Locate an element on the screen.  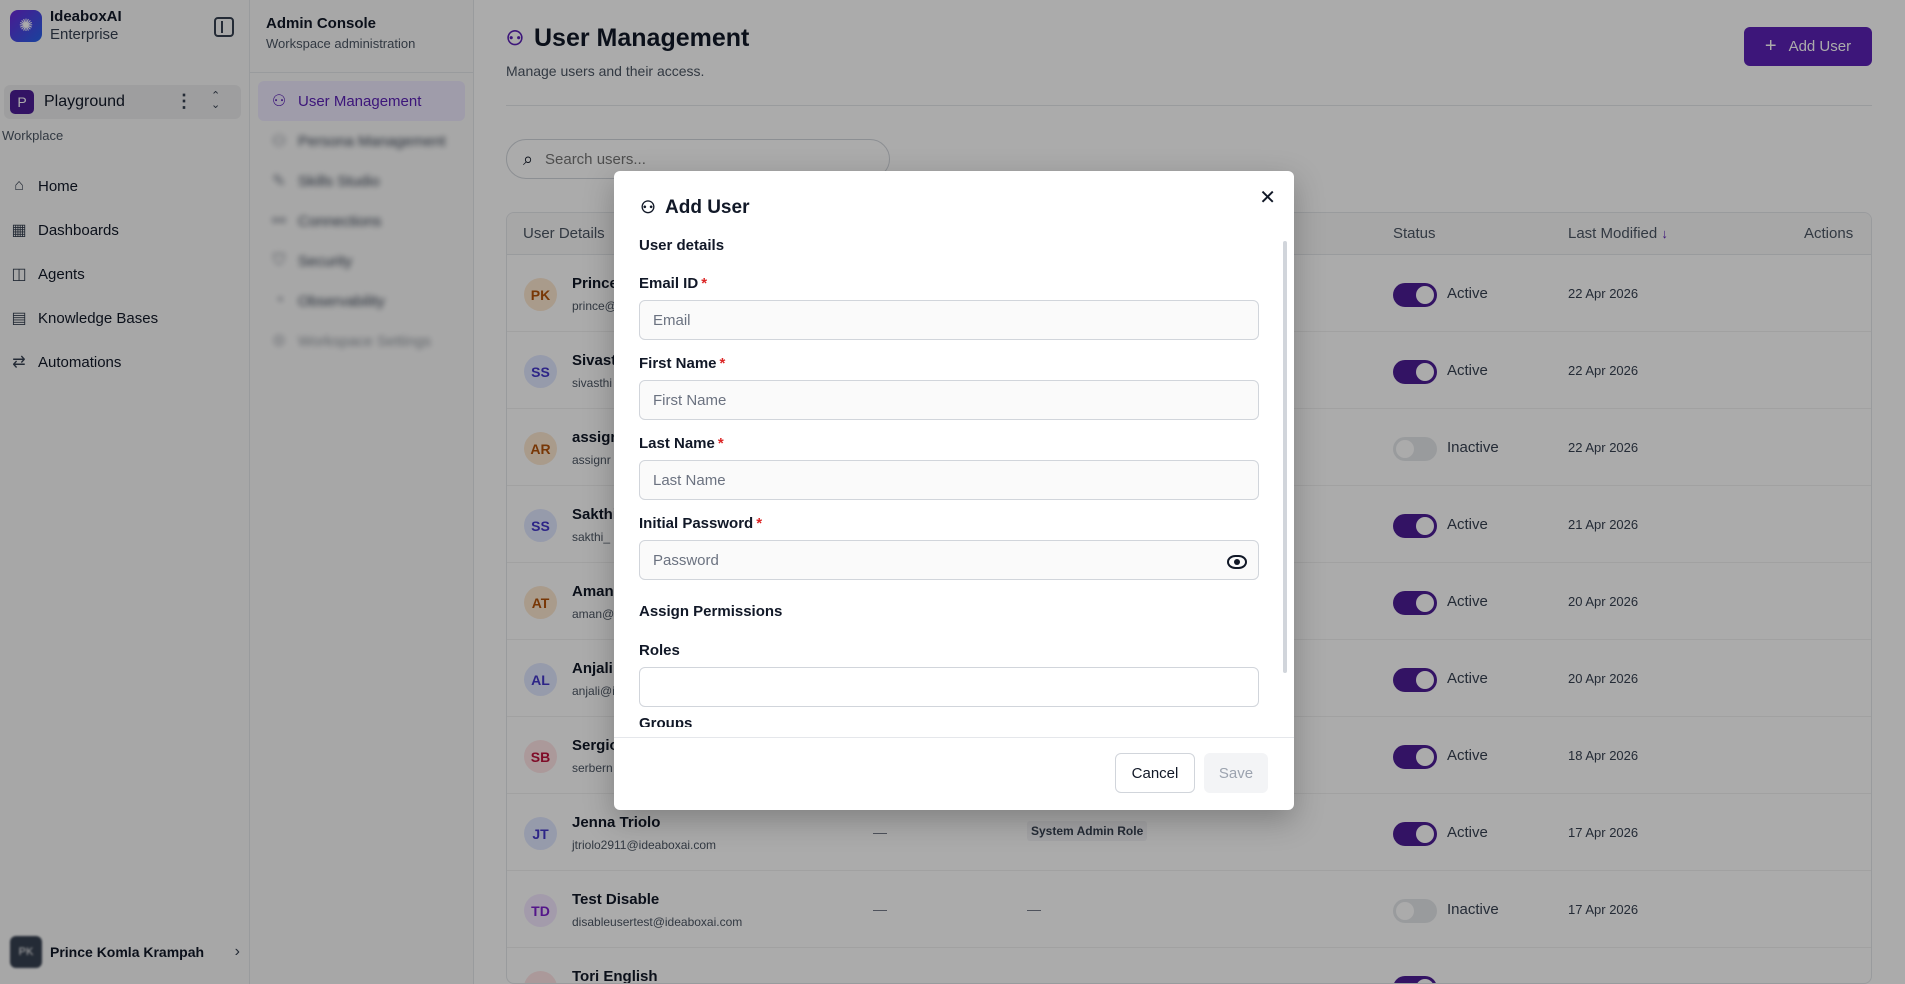
password-label: Initial Password * is located at coordinates (701, 523).